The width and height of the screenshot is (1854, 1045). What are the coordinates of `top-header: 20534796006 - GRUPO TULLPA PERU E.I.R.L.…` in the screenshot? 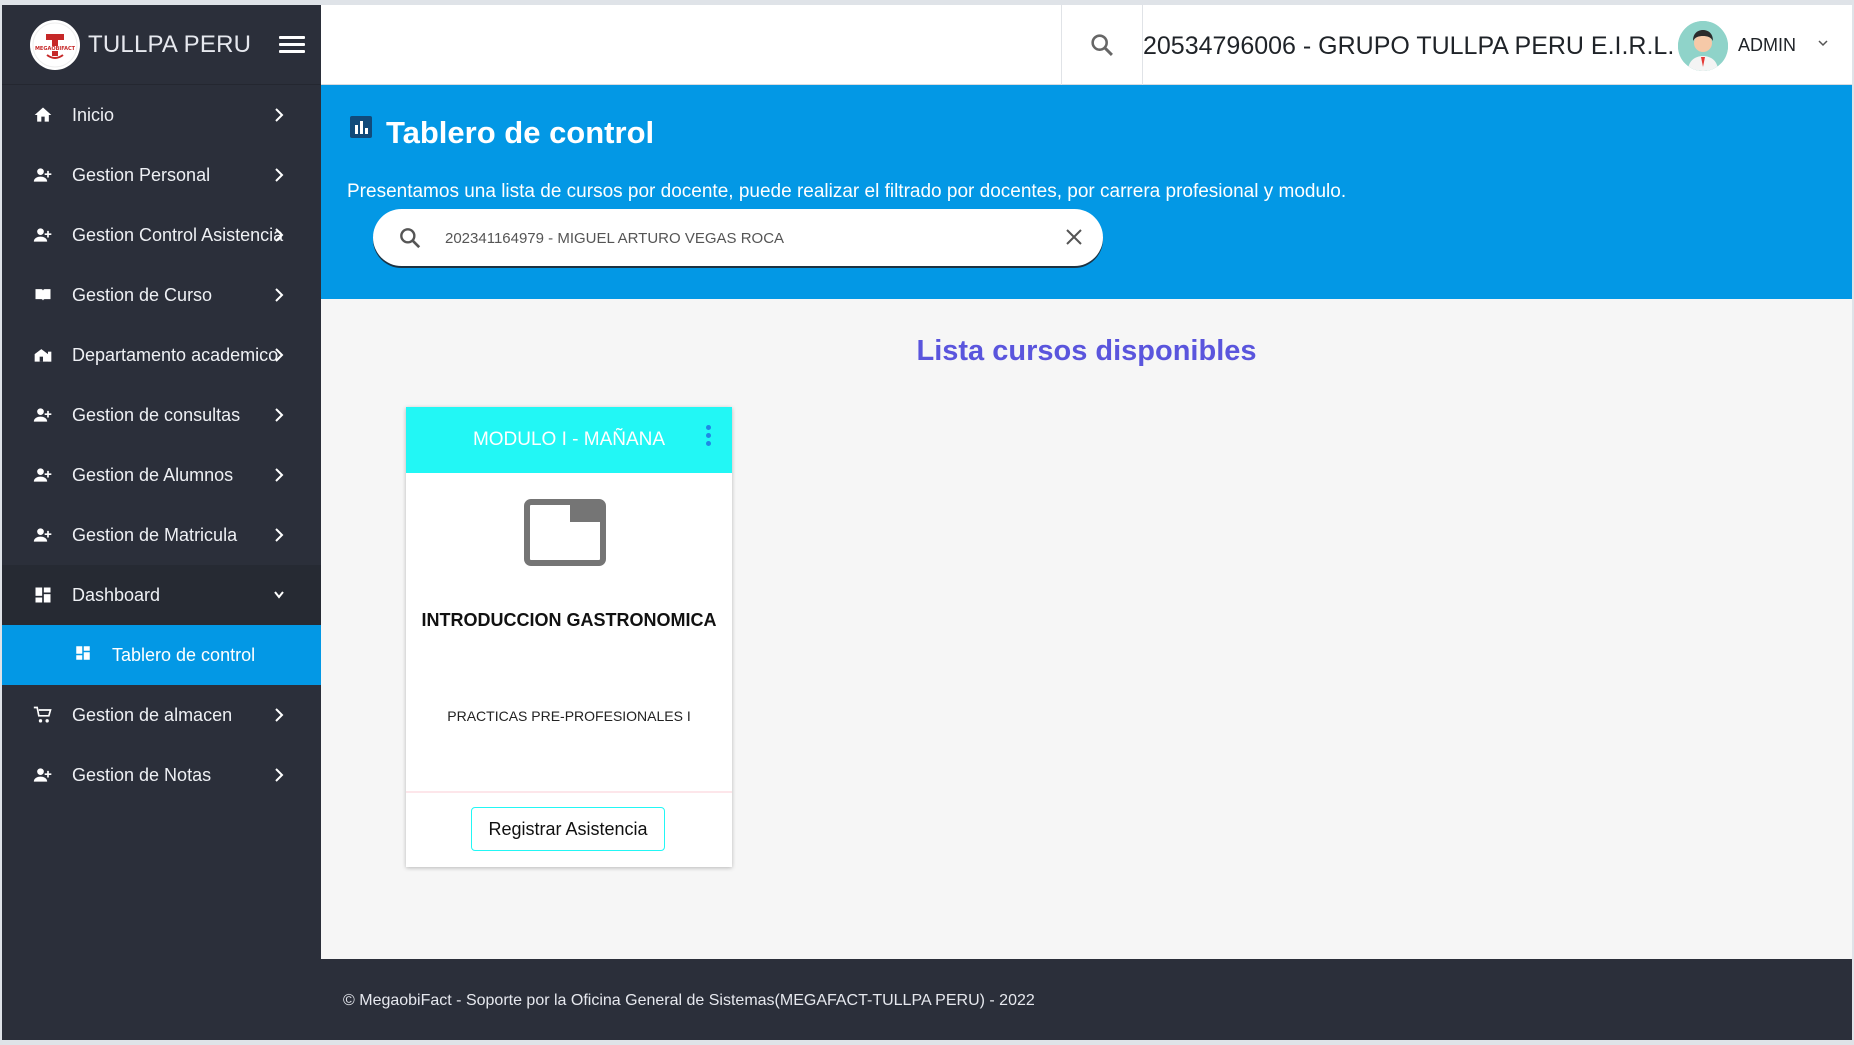 It's located at (1086, 45).